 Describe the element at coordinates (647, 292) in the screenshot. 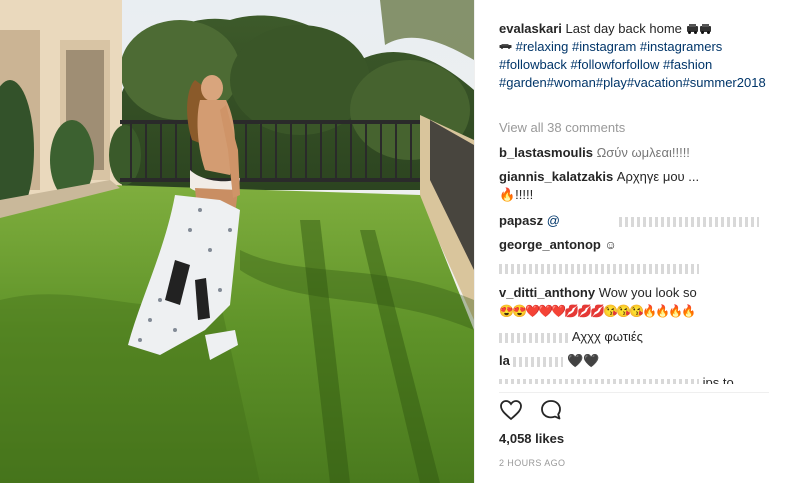

I see `comment-text: Wow you look so` at that location.